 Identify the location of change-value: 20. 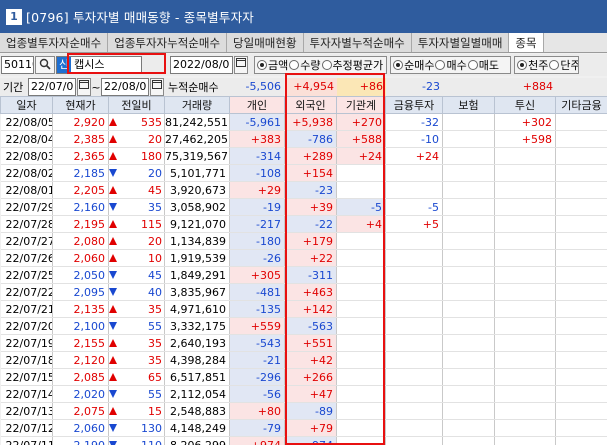
(155, 241).